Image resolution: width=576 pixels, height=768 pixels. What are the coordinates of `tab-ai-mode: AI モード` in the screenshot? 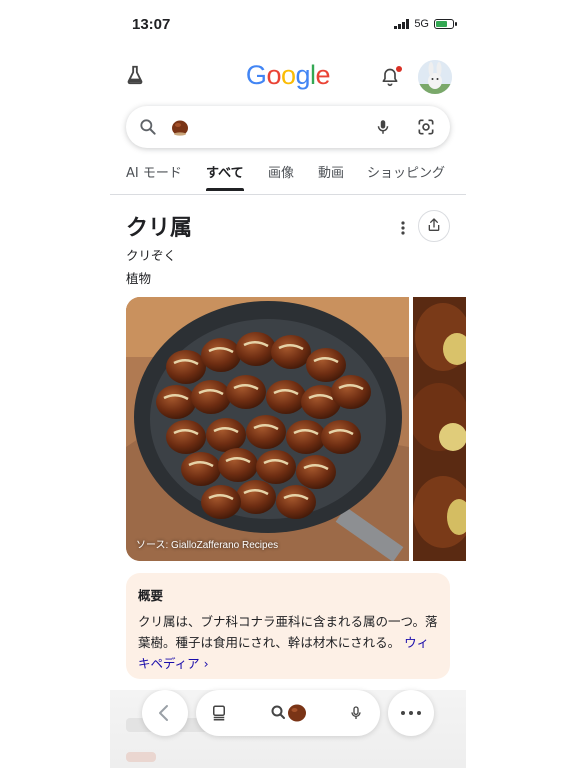 It's located at (154, 171).